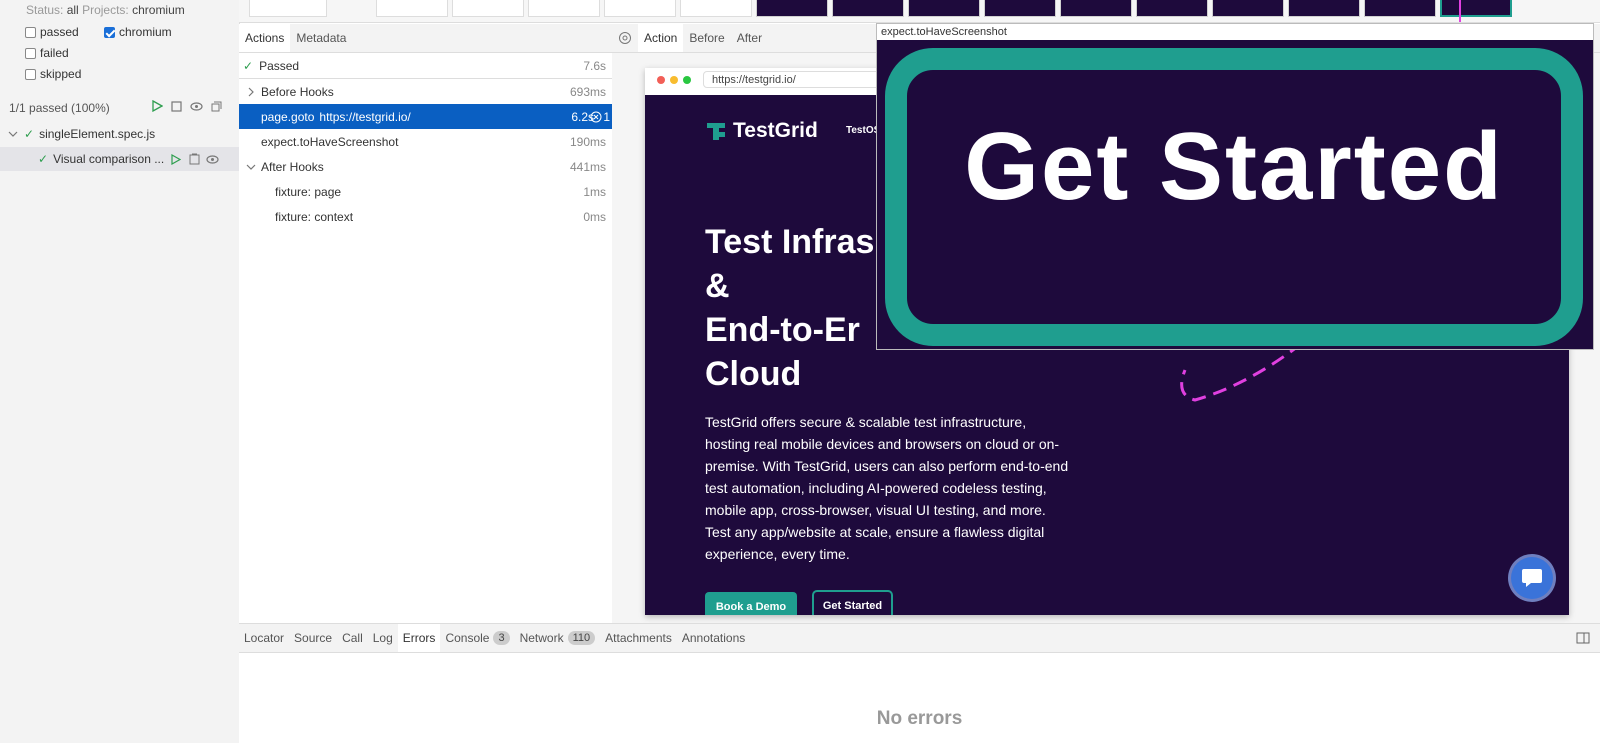 The height and width of the screenshot is (744, 1600). Describe the element at coordinates (425, 166) in the screenshot. I see `action-row-after-hooks: After Hooks 441ms` at that location.